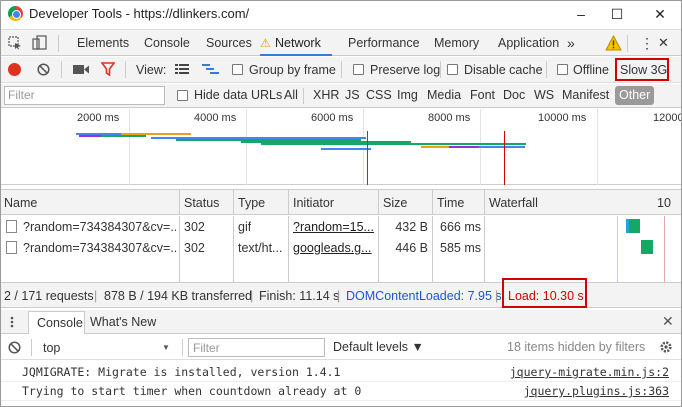 This screenshot has width=682, height=407. Describe the element at coordinates (617, 249) in the screenshot. I see `dom-content-loaded-line` at that location.